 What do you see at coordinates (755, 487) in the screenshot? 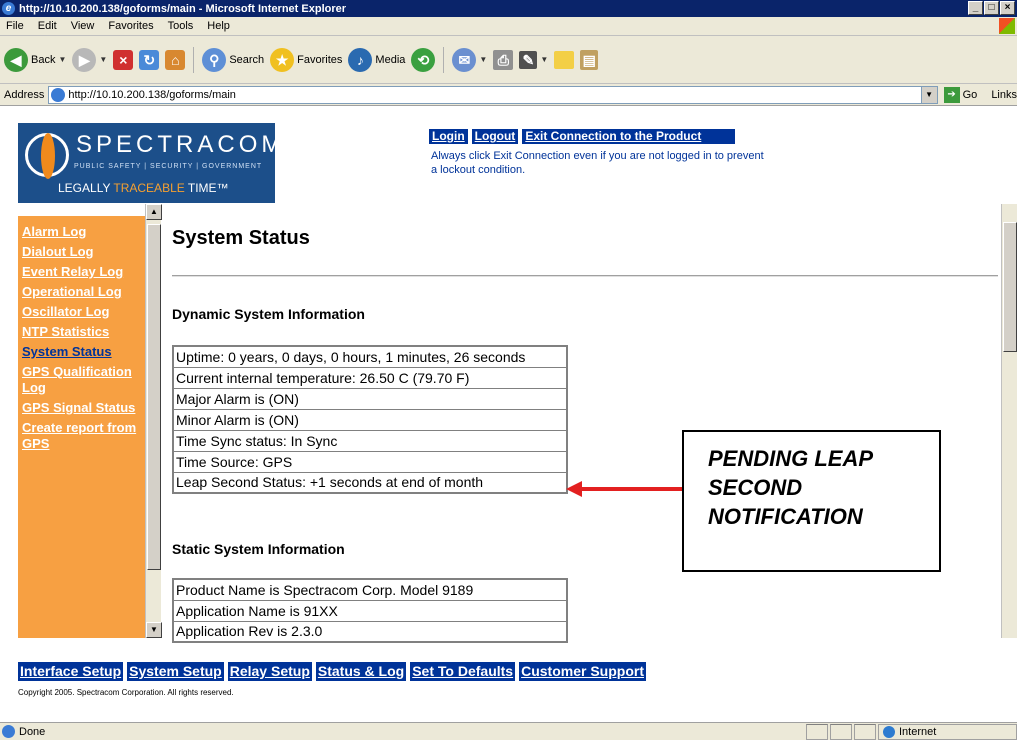
I see `callout-line: SECOND` at bounding box center [755, 487].